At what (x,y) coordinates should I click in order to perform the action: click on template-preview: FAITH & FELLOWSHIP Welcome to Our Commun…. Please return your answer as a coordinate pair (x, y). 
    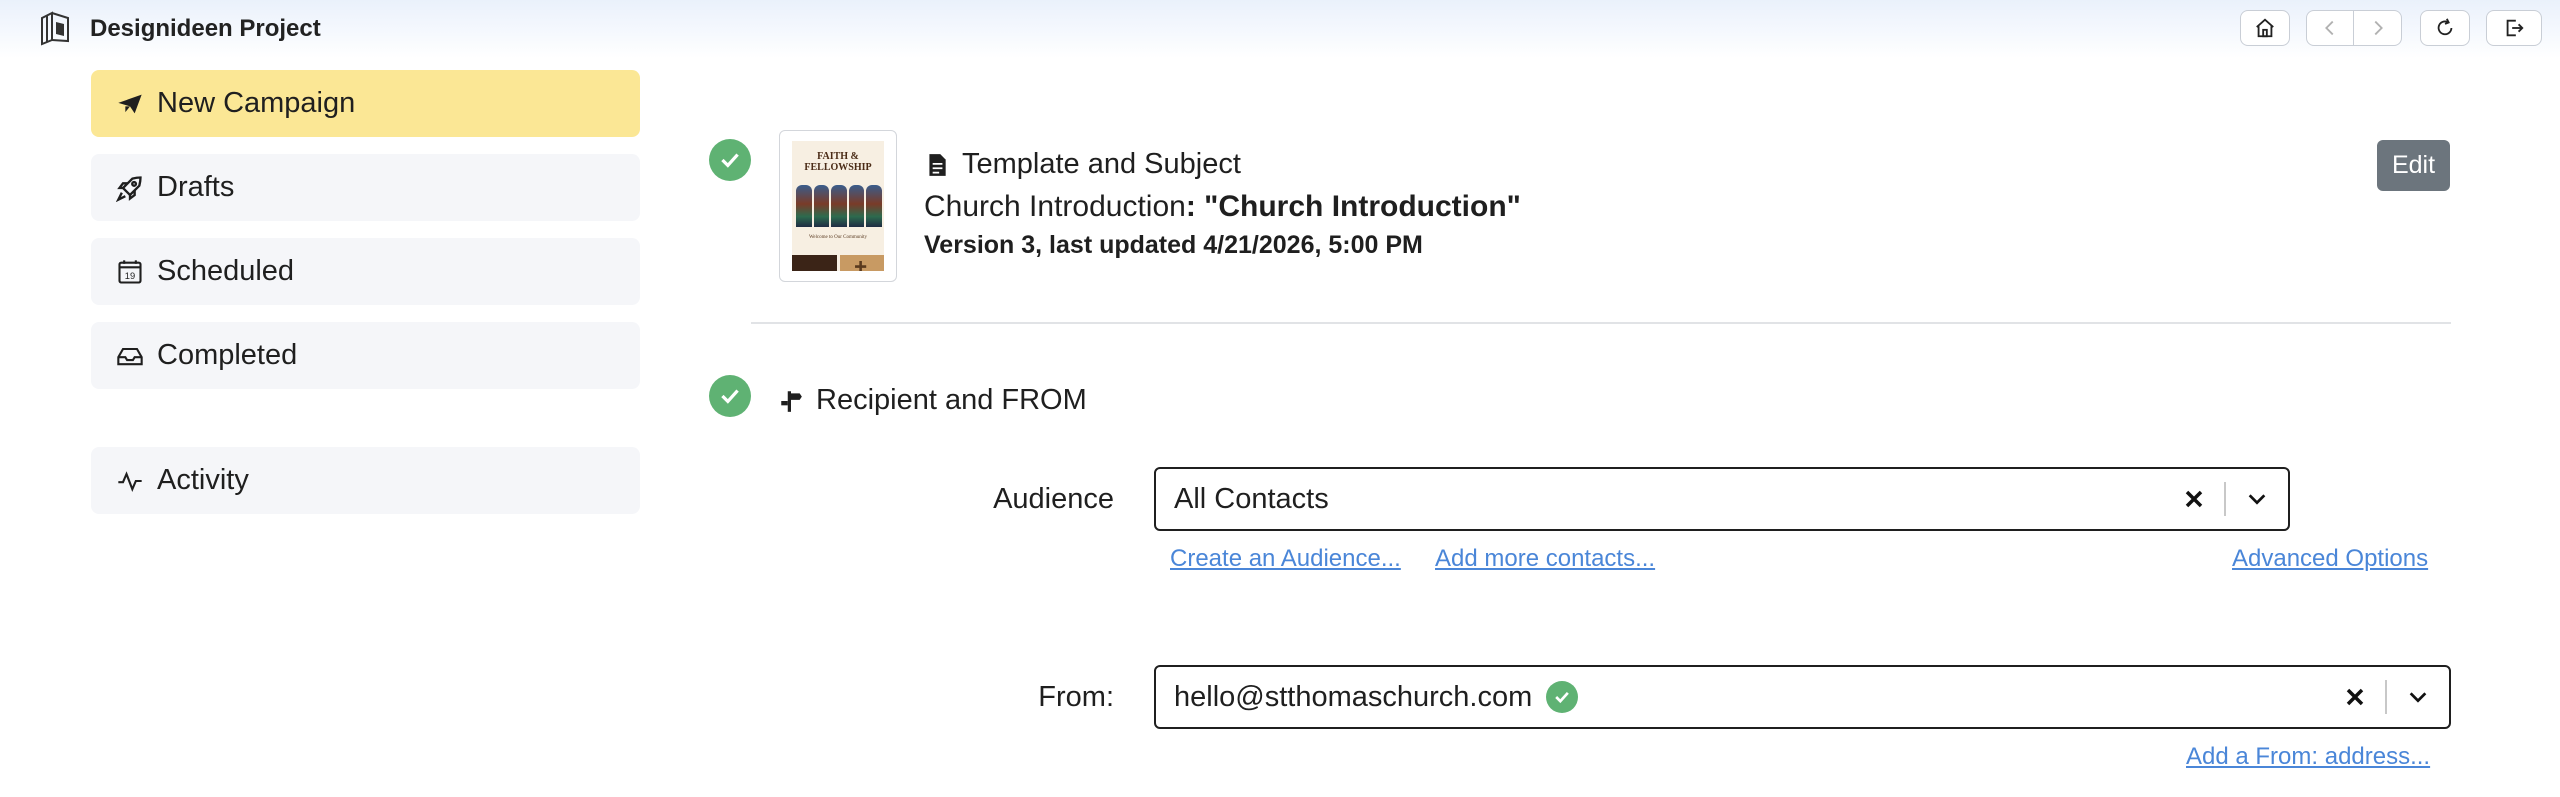
    Looking at the image, I should click on (838, 206).